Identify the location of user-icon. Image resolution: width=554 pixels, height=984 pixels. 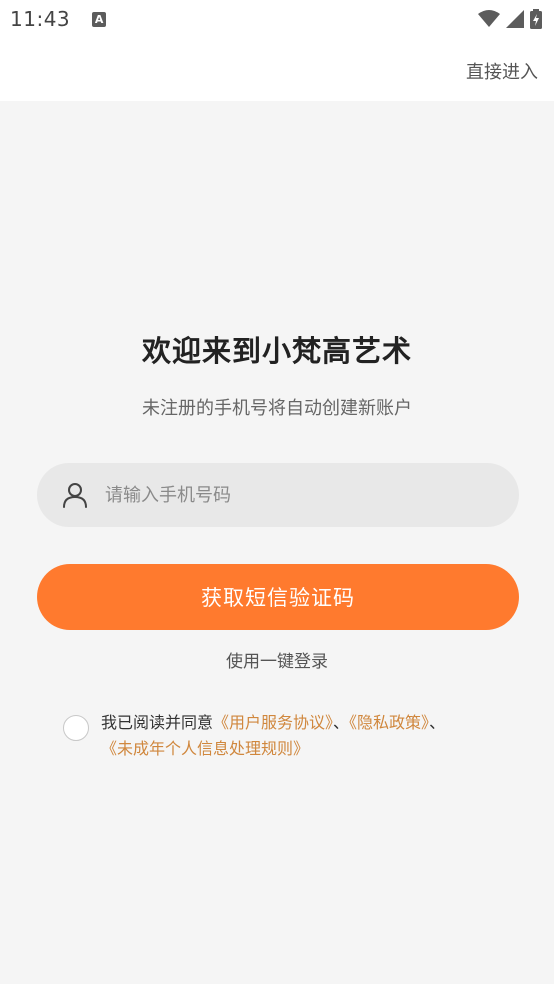
(75, 495).